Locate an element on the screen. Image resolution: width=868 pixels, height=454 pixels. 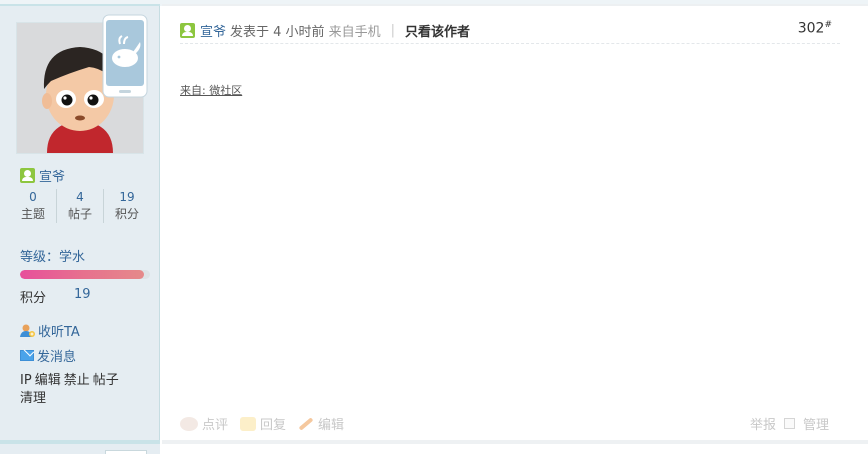
stat-posts-value: 4 is located at coordinates (80, 197).